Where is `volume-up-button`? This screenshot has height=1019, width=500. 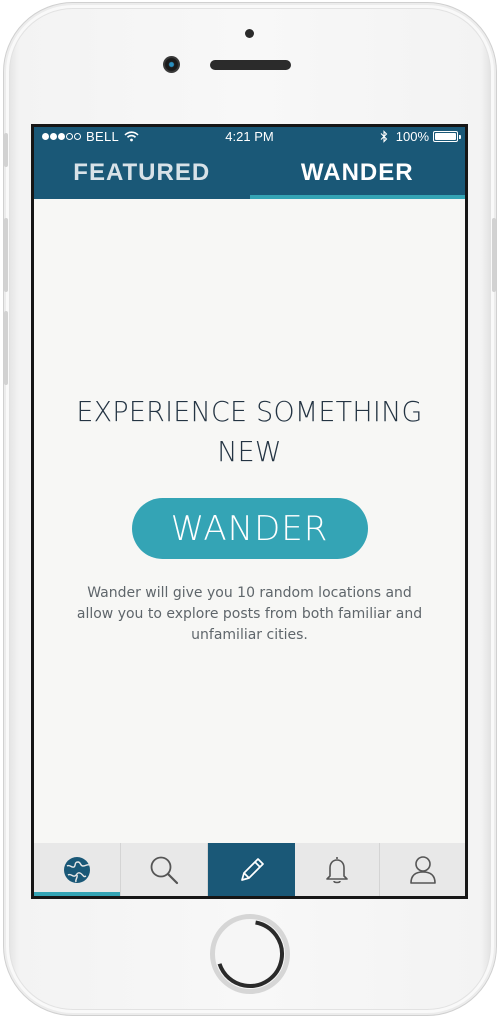
volume-up-button is located at coordinates (6, 255).